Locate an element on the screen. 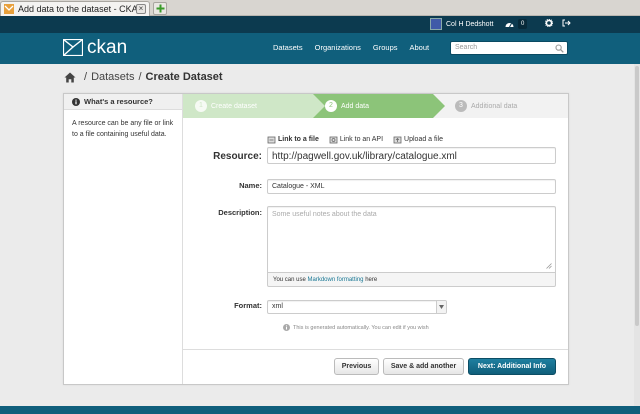  close-tab-icon: × is located at coordinates (141, 9).